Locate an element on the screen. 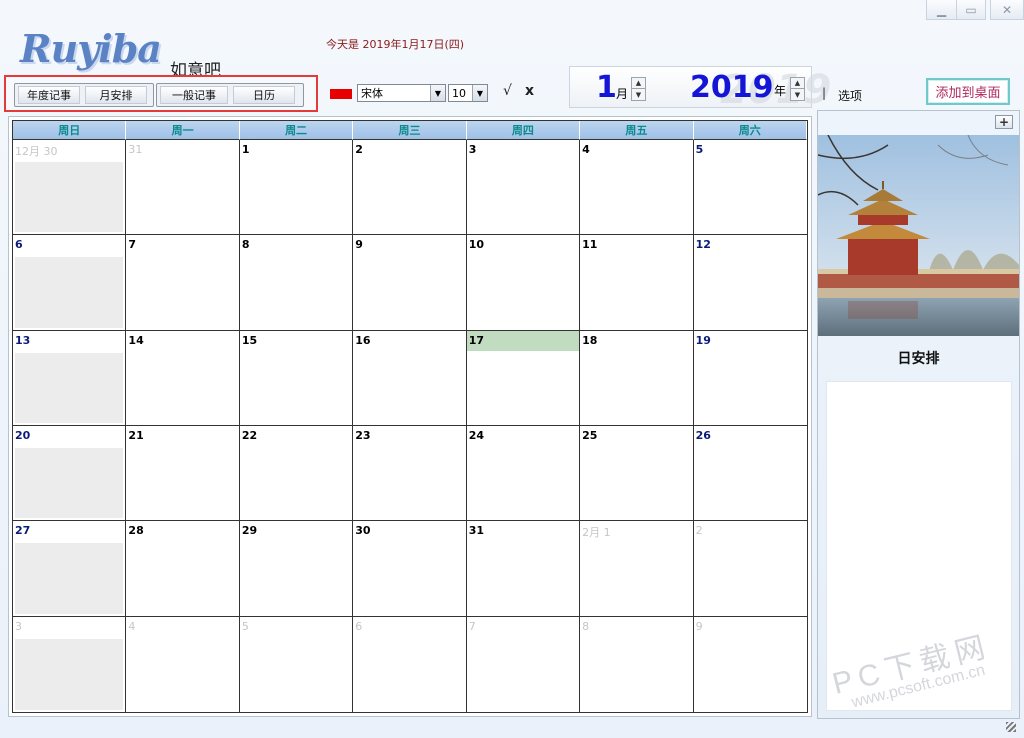  maximize-icon: ▭ is located at coordinates (971, 9).